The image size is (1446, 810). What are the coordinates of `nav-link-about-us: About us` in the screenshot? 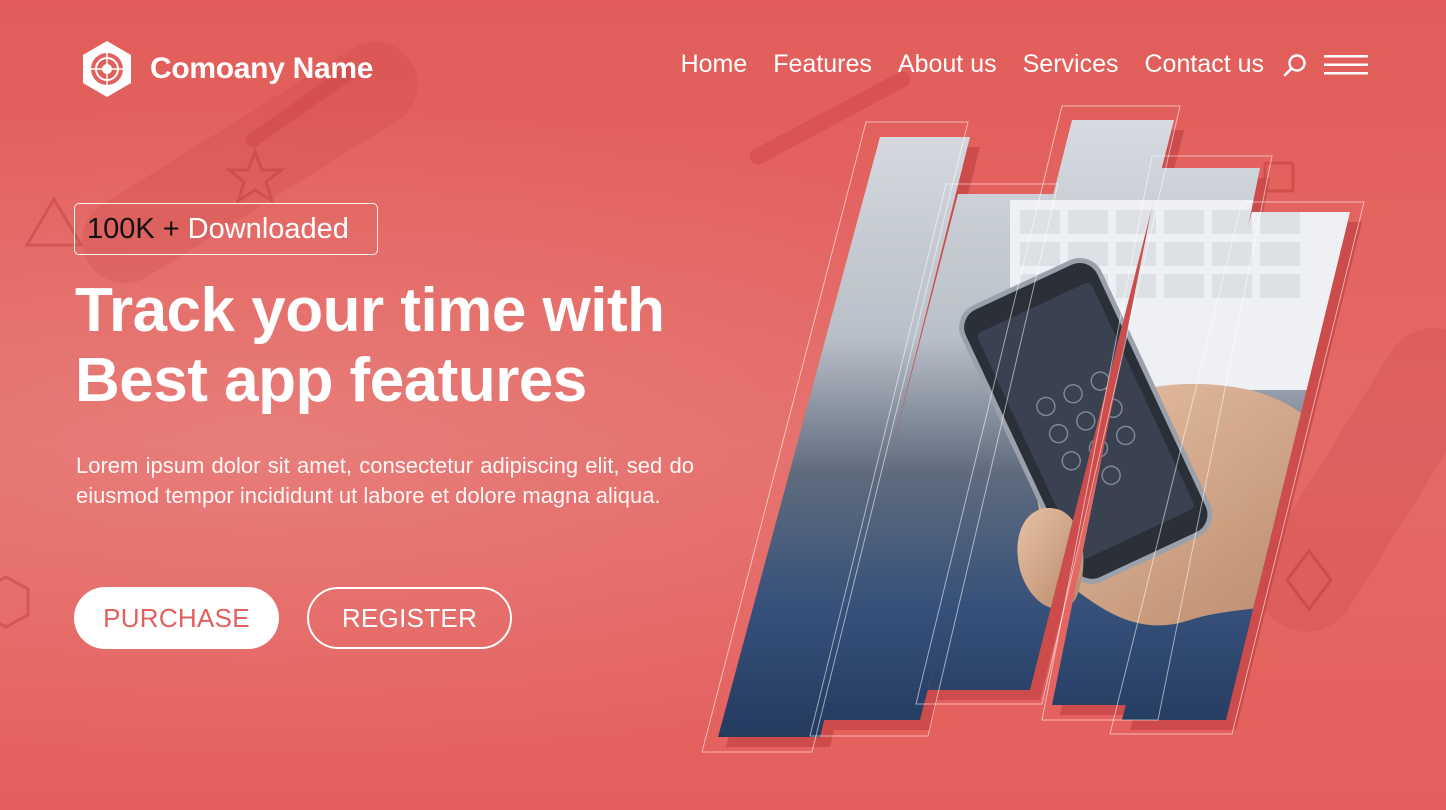 It's located at (947, 64).